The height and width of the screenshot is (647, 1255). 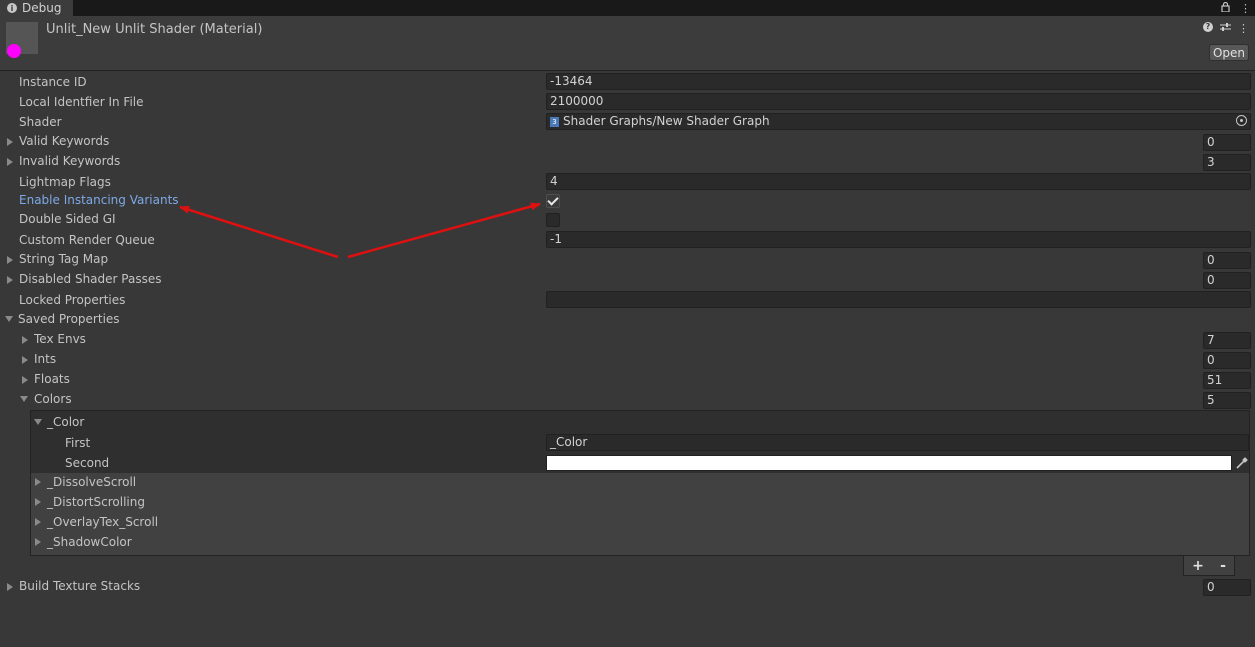 I want to click on disabled-passes-count: 0, so click(x=1227, y=280).